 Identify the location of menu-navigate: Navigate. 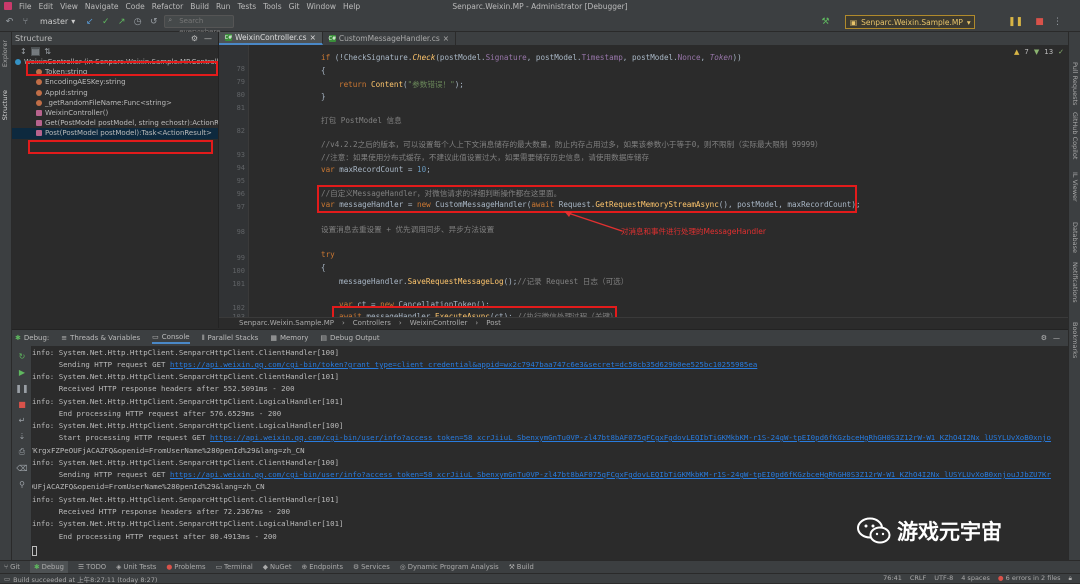
(102, 6).